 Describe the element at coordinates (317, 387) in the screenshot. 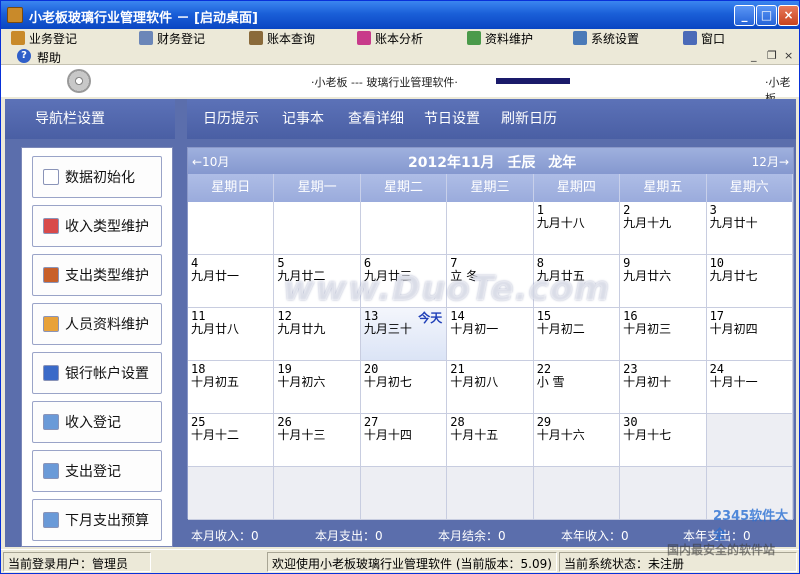

I see `calendar-day: 19 十月初六` at that location.